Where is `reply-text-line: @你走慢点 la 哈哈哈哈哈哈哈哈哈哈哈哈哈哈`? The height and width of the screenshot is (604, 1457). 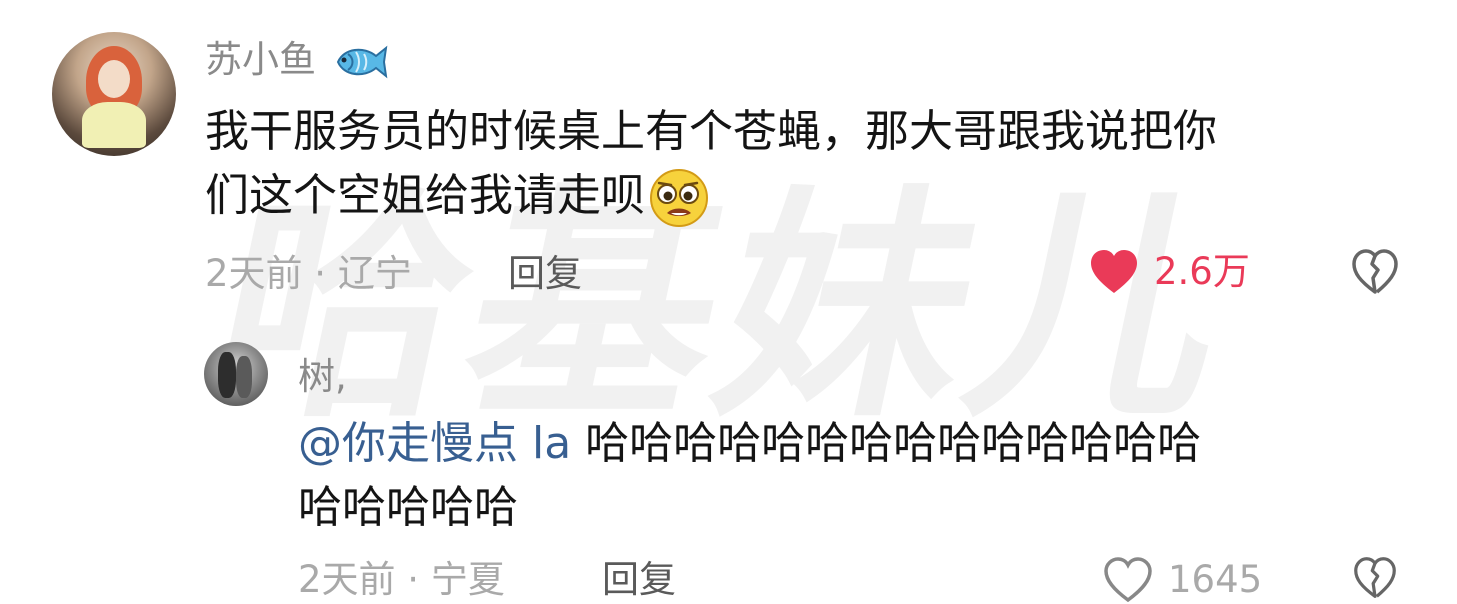
reply-text-line: @你走慢点 la 哈哈哈哈哈哈哈哈哈哈哈哈哈哈 is located at coordinates (848, 444).